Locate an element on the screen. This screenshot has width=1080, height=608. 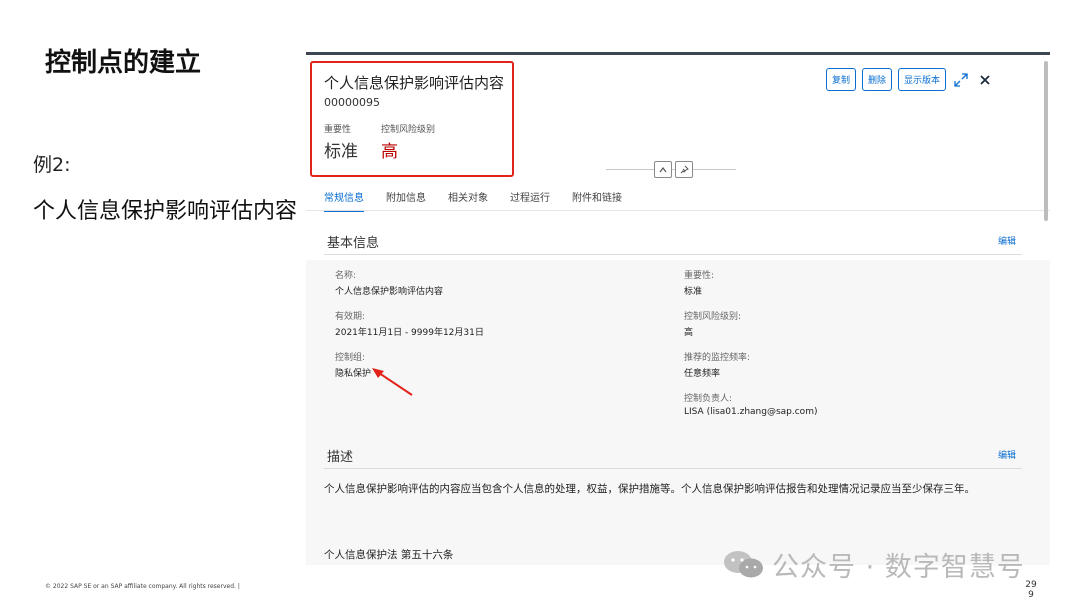
example-label: 例2: is located at coordinates (52, 165).